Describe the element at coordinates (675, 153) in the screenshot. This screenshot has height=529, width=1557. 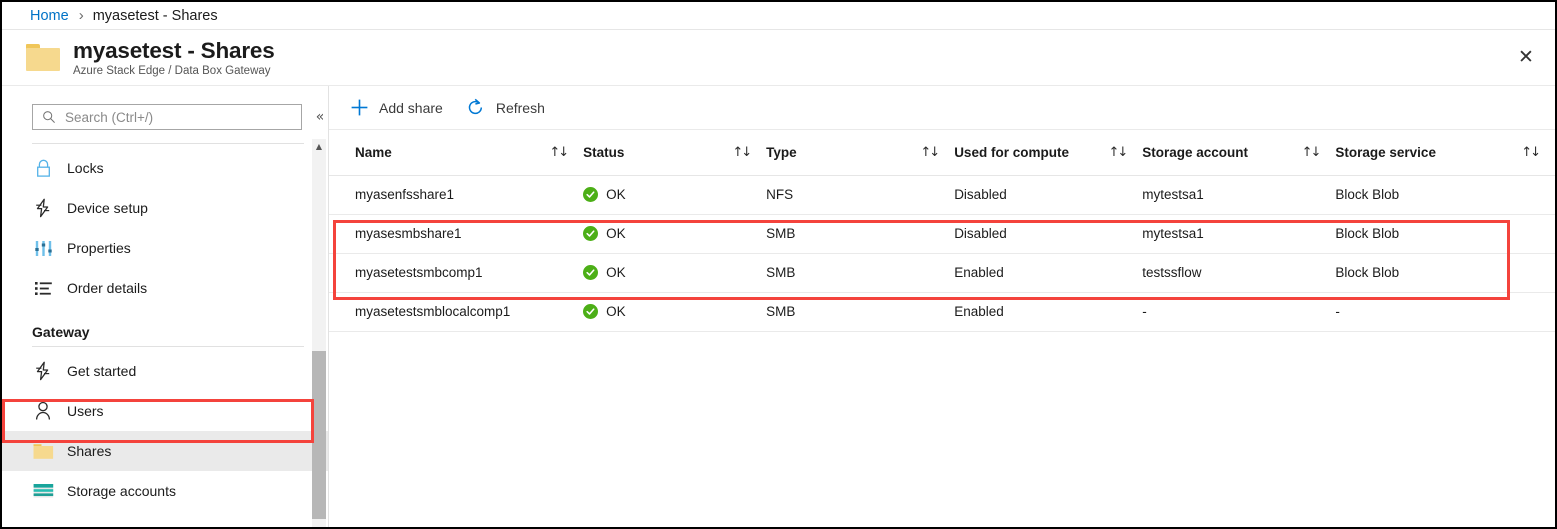
I see `column-header-status: Status ↑↓` at that location.